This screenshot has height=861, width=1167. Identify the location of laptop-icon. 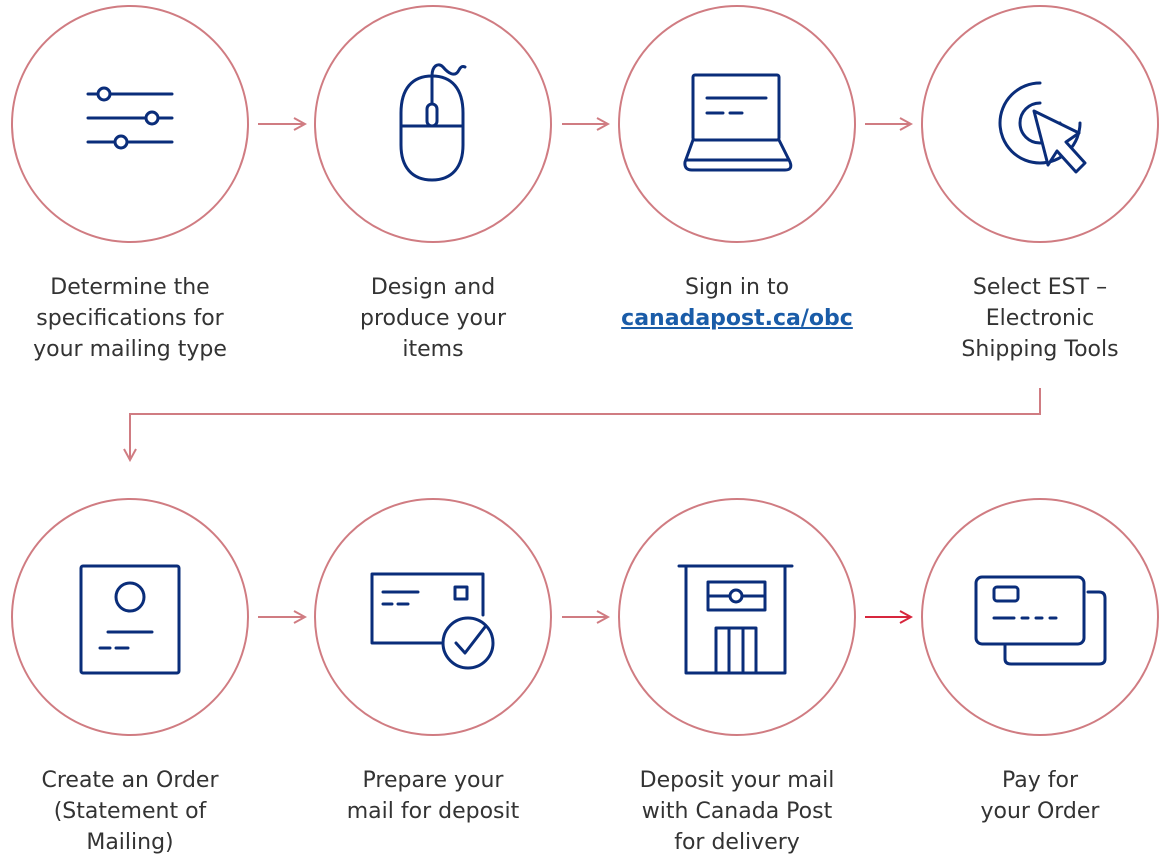
(738, 122).